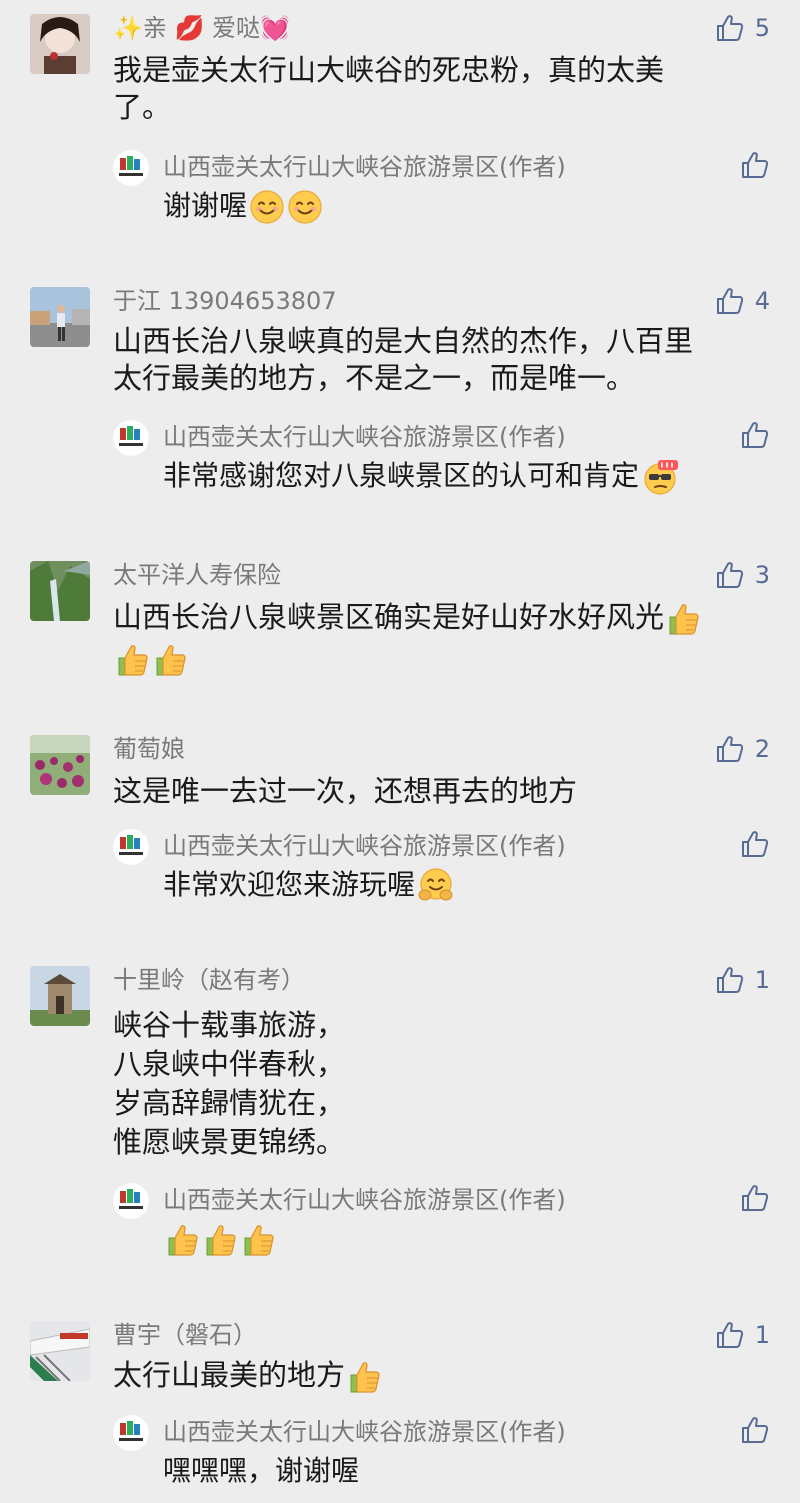 This screenshot has height=1503, width=800. Describe the element at coordinates (389, 617) in the screenshot. I see `comment-text-content: 山西长治八泉峡景区确实是好山好水好风光` at that location.